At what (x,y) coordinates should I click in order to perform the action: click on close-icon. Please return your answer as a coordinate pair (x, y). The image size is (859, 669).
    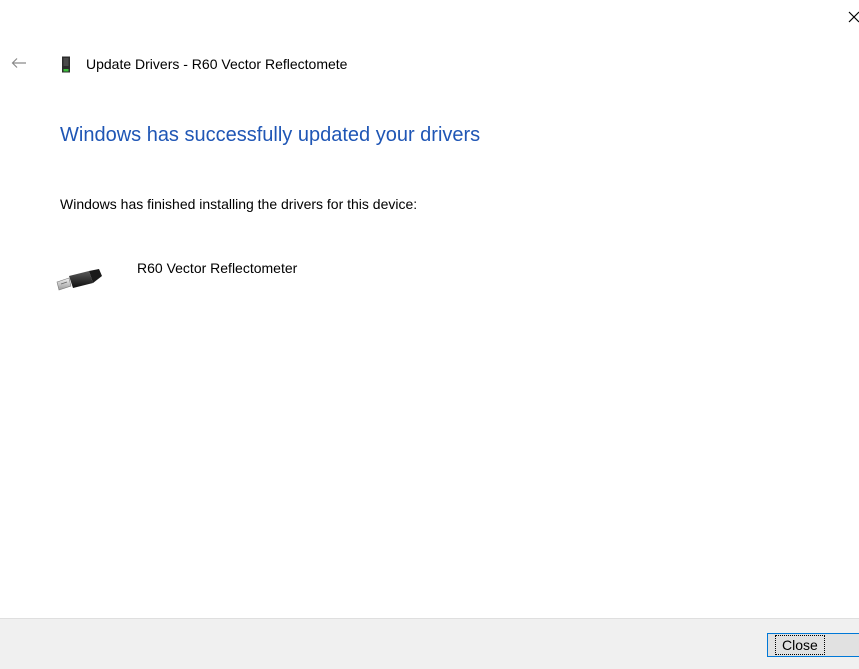
    Looking at the image, I should click on (853, 17).